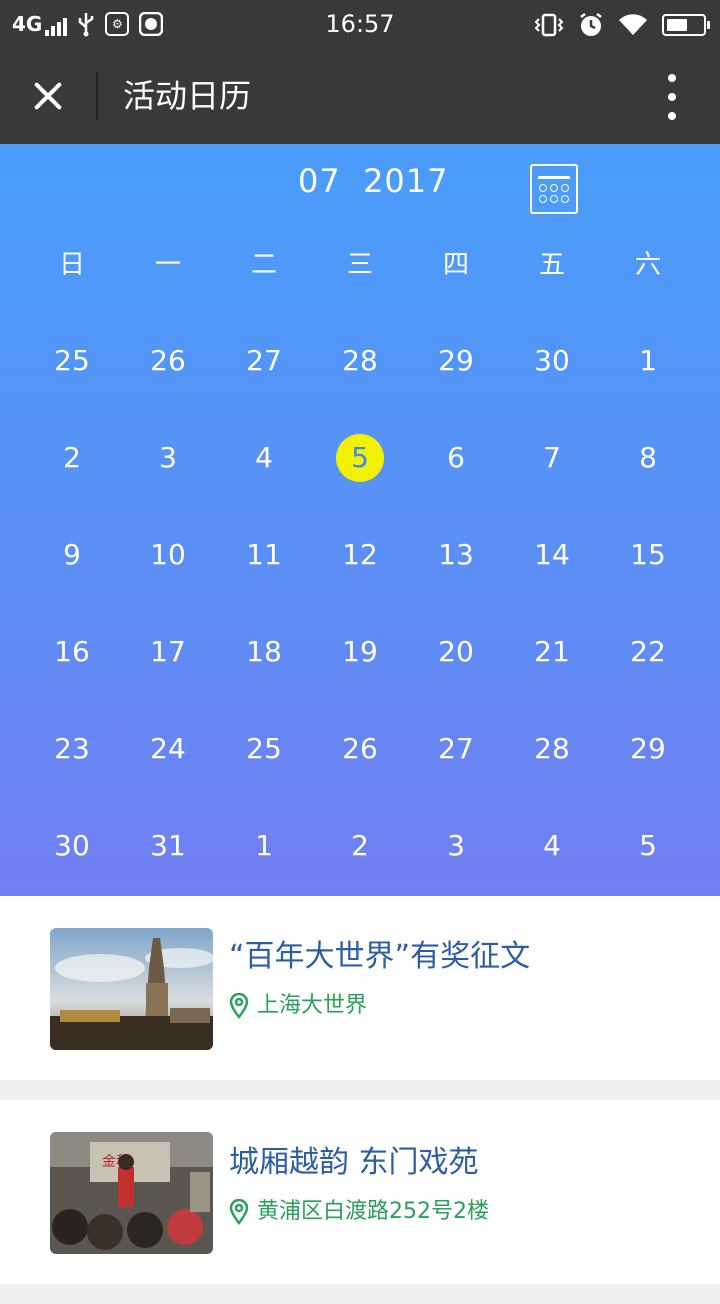 The width and height of the screenshot is (720, 1304). What do you see at coordinates (131, 1193) in the screenshot?
I see `event-thumbnail: 金秋` at bounding box center [131, 1193].